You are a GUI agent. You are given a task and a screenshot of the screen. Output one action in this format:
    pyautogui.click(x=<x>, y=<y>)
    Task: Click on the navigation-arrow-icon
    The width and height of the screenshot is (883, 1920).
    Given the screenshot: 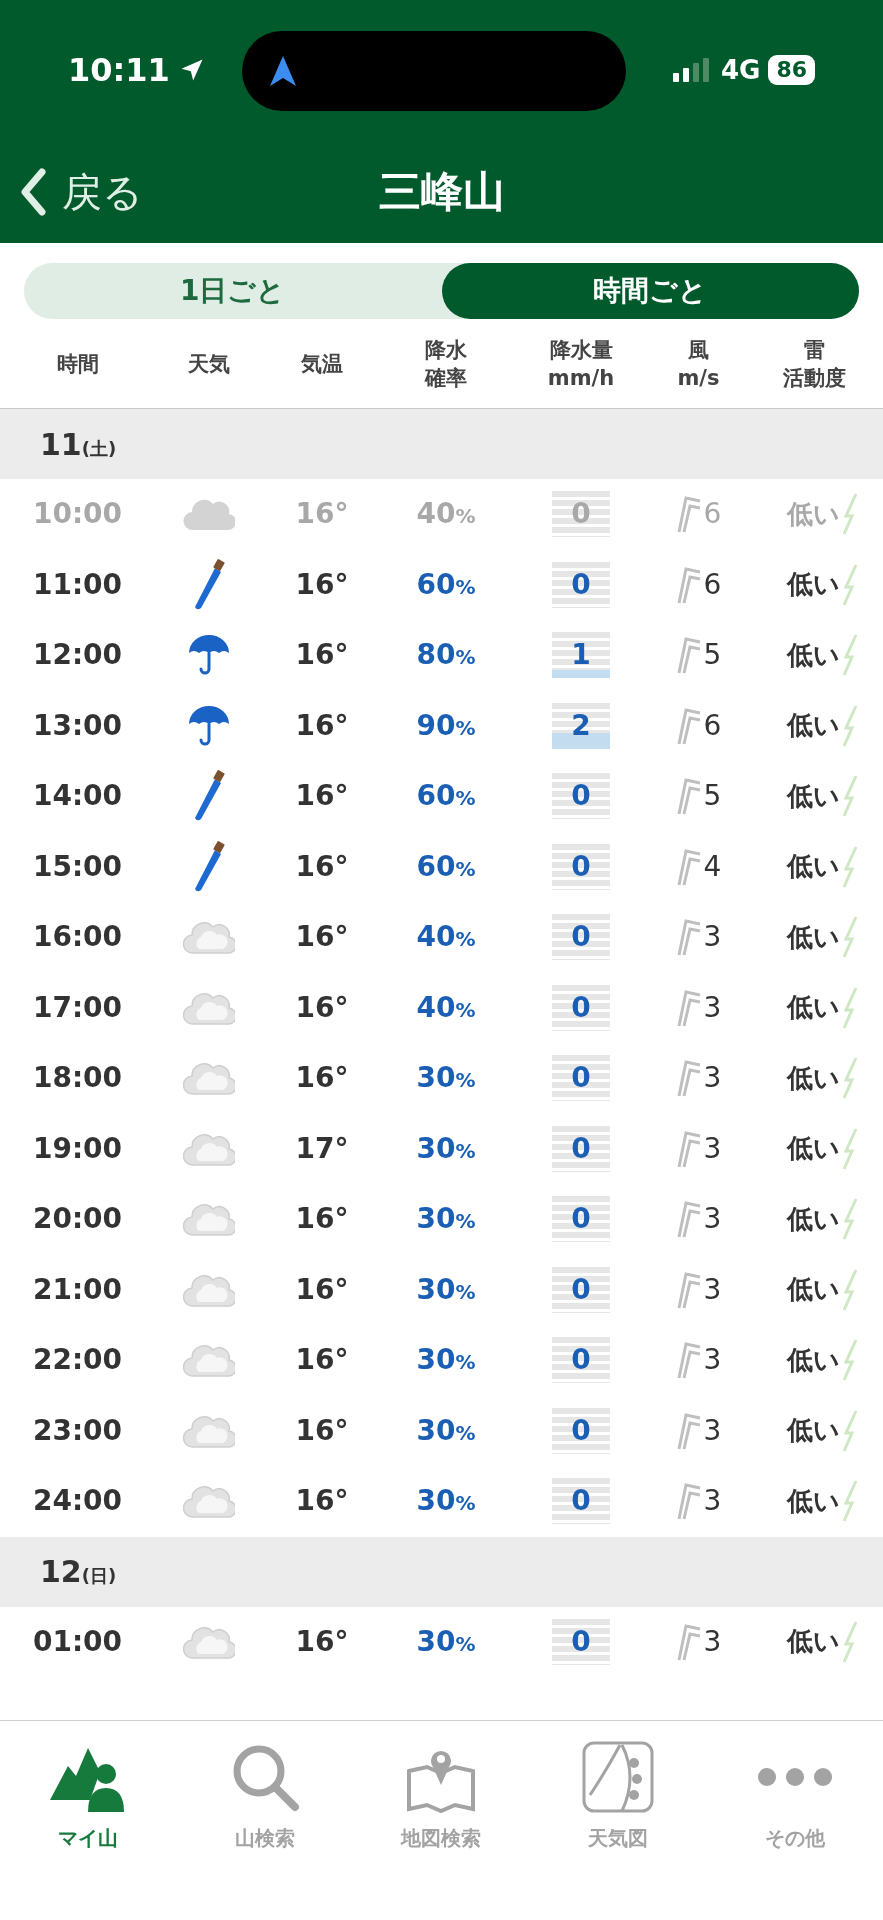 What is the action you would take?
    pyautogui.click(x=283, y=71)
    